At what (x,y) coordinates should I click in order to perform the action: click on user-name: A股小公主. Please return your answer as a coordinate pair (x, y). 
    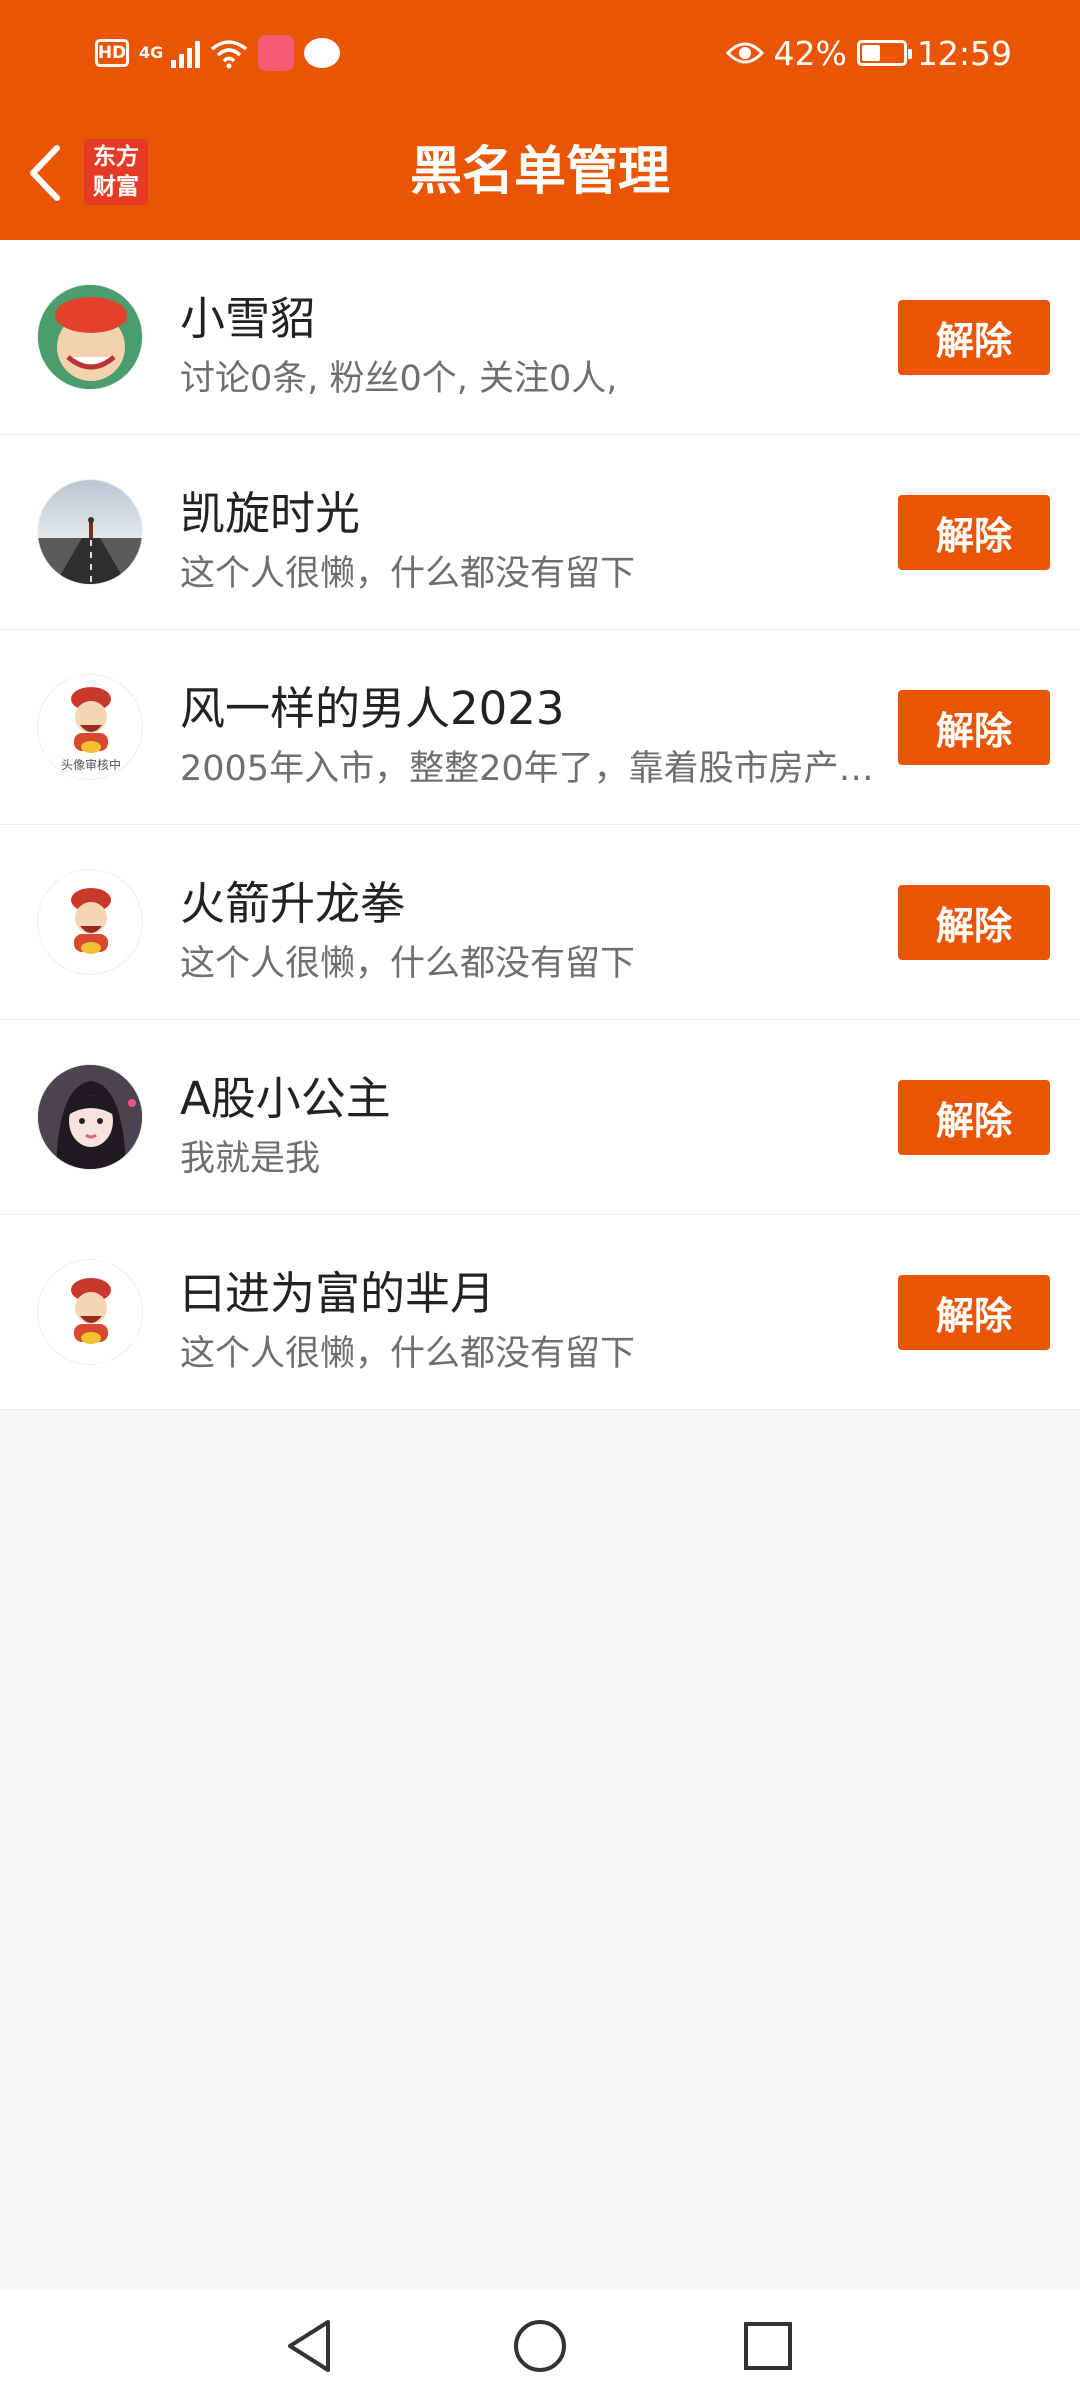
    Looking at the image, I should click on (285, 1098).